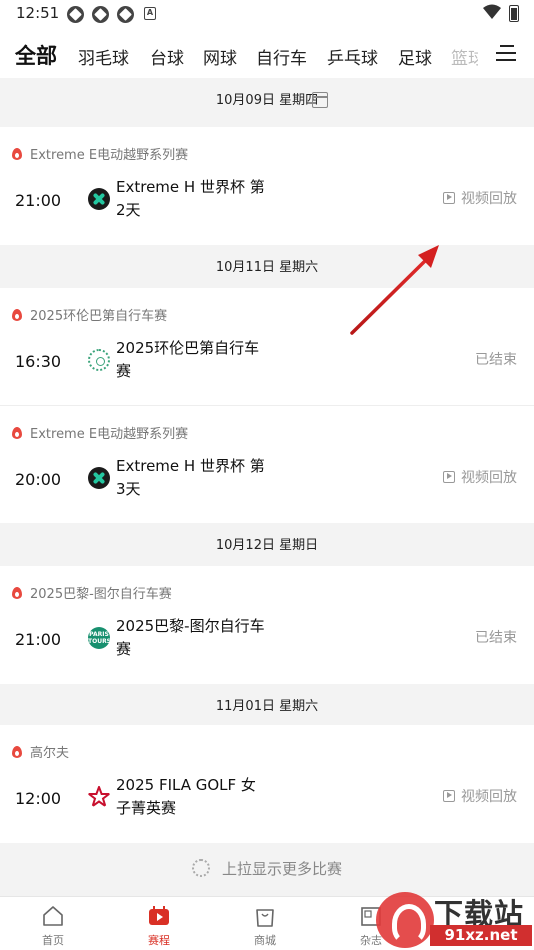  I want to click on competition-label: 2025巴黎-图尔自行车赛, so click(92, 592).